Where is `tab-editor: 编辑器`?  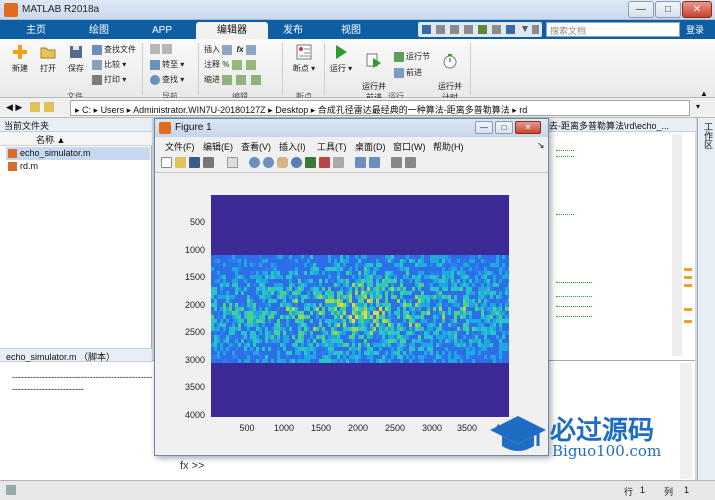
tab-editor: 编辑器 is located at coordinates (232, 30).